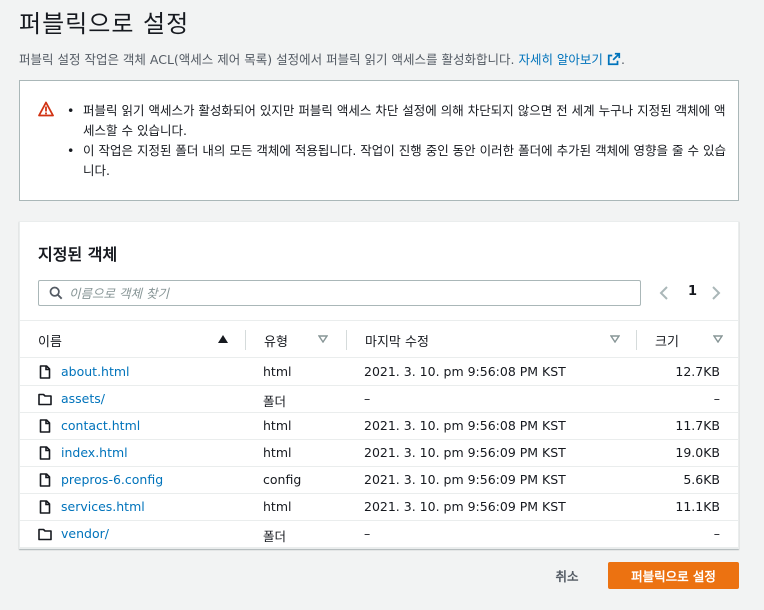 Image resolution: width=764 pixels, height=610 pixels. I want to click on object-link: contact.html, so click(100, 425).